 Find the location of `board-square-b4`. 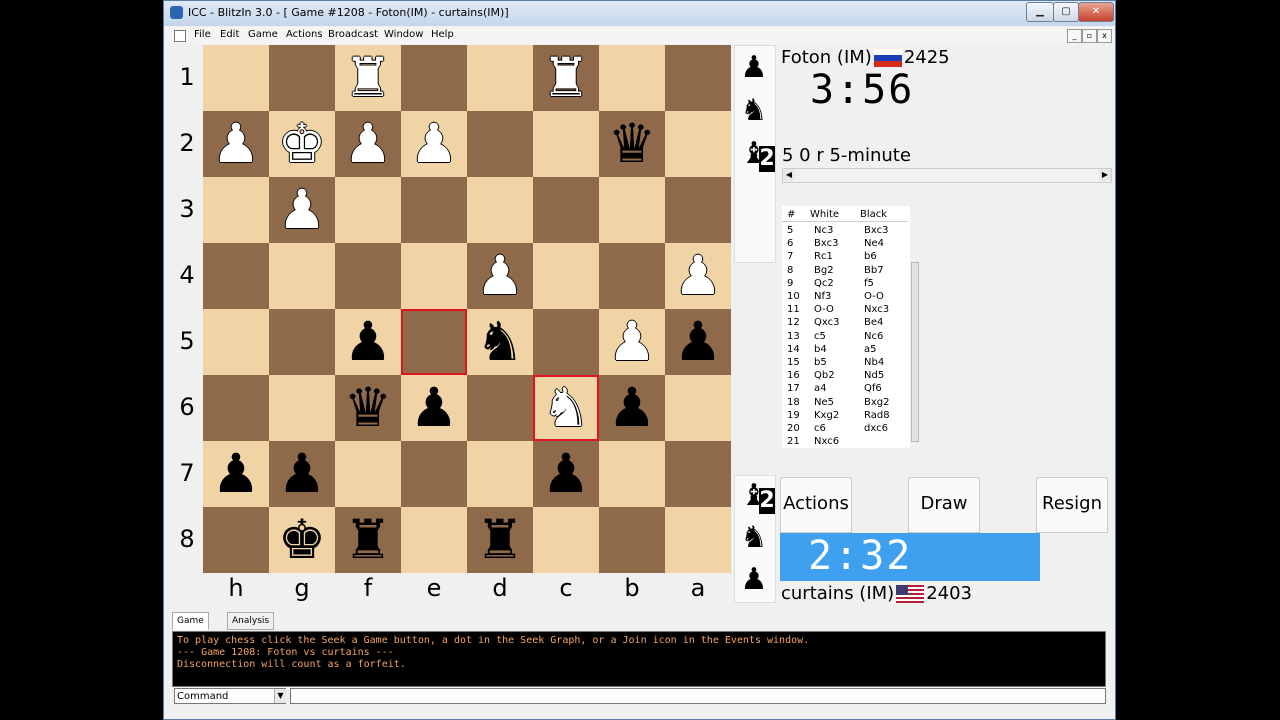

board-square-b4 is located at coordinates (632, 276).